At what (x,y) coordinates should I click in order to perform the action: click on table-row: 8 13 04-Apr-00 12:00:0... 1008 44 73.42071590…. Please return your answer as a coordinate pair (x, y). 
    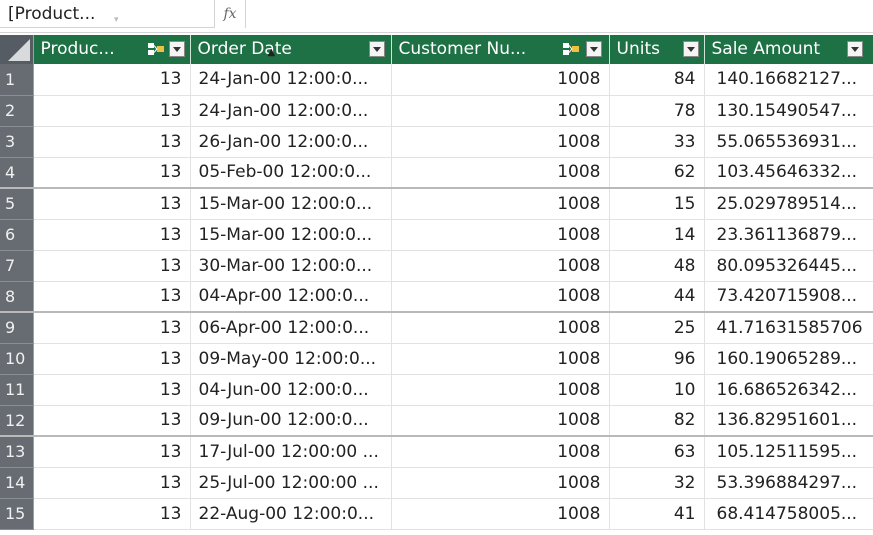
    Looking at the image, I should click on (436, 297).